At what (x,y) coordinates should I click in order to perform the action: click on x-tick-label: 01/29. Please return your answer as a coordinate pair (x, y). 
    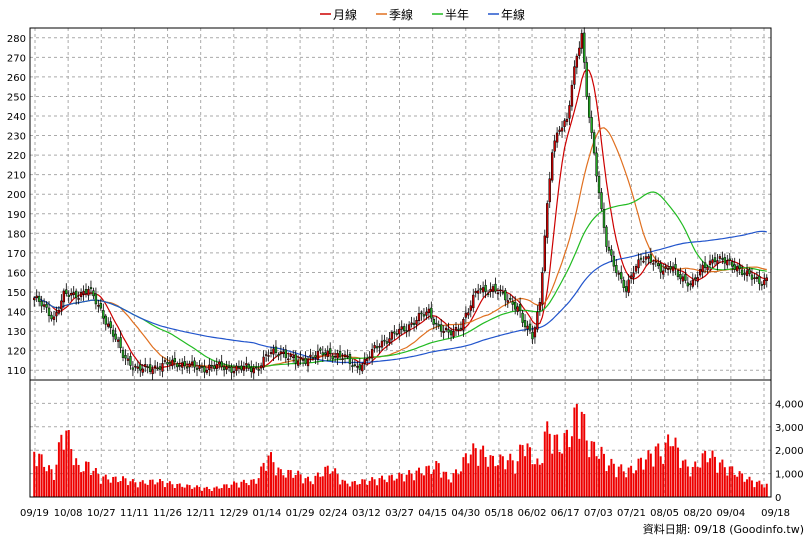
    Looking at the image, I should click on (300, 513).